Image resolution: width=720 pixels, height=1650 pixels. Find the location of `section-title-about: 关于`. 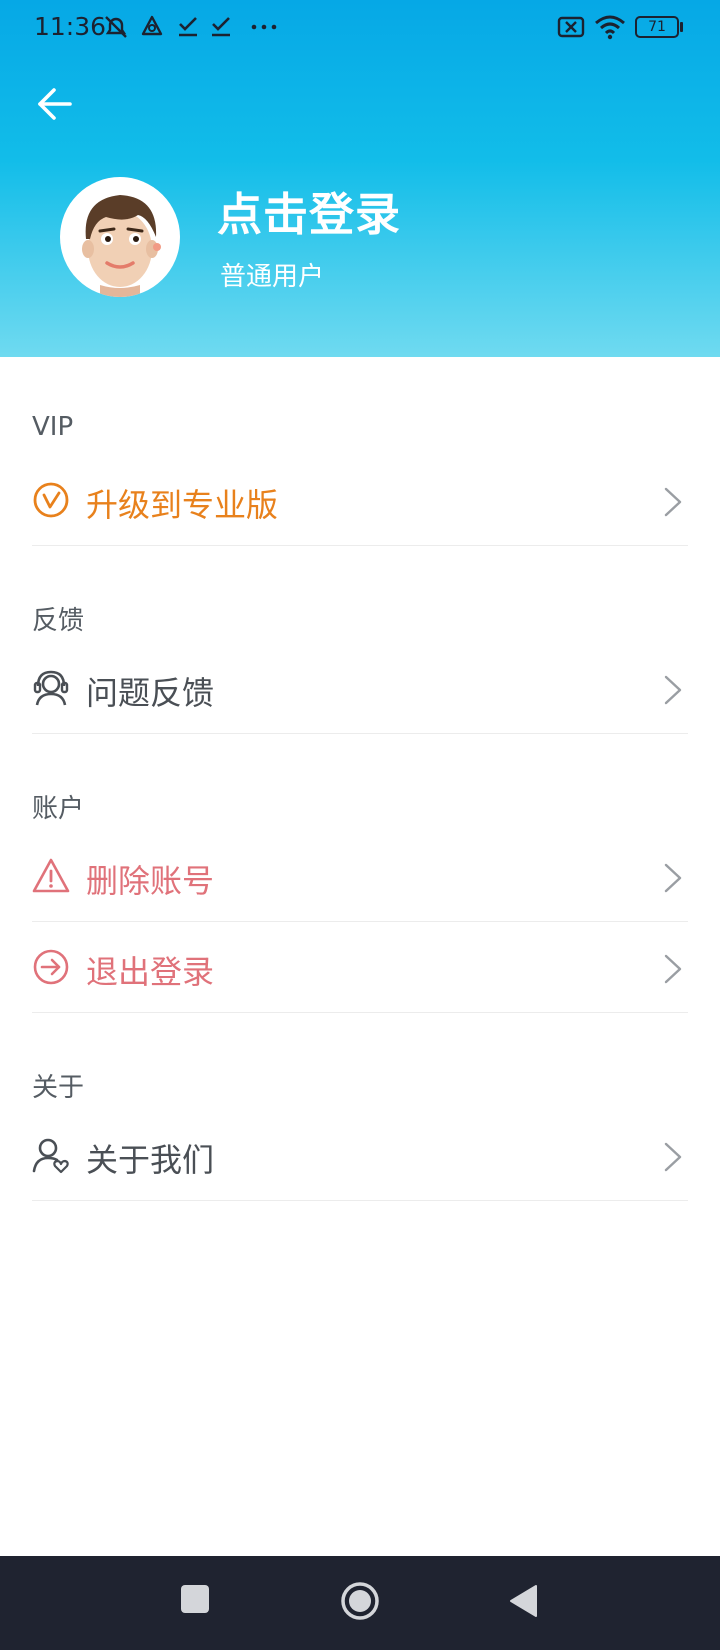

section-title-about: 关于 is located at coordinates (58, 1088).